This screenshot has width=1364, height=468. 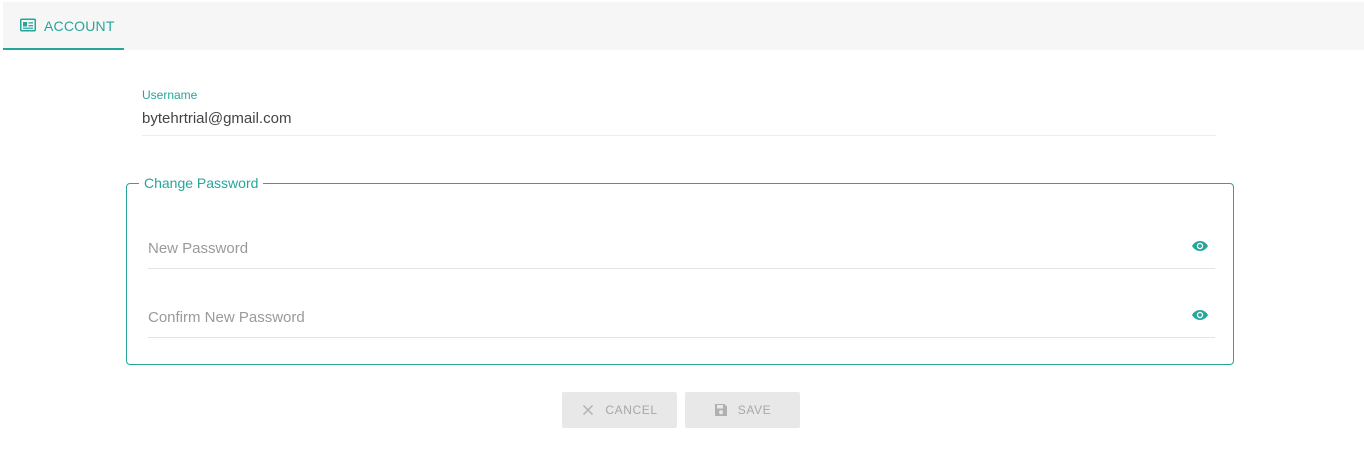 What do you see at coordinates (658, 317) in the screenshot?
I see `confirm-password-input` at bounding box center [658, 317].